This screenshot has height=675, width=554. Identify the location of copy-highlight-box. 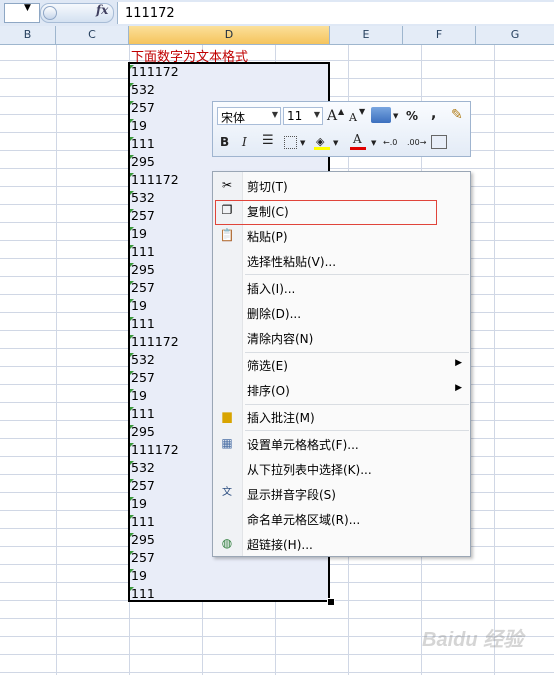
(326, 212).